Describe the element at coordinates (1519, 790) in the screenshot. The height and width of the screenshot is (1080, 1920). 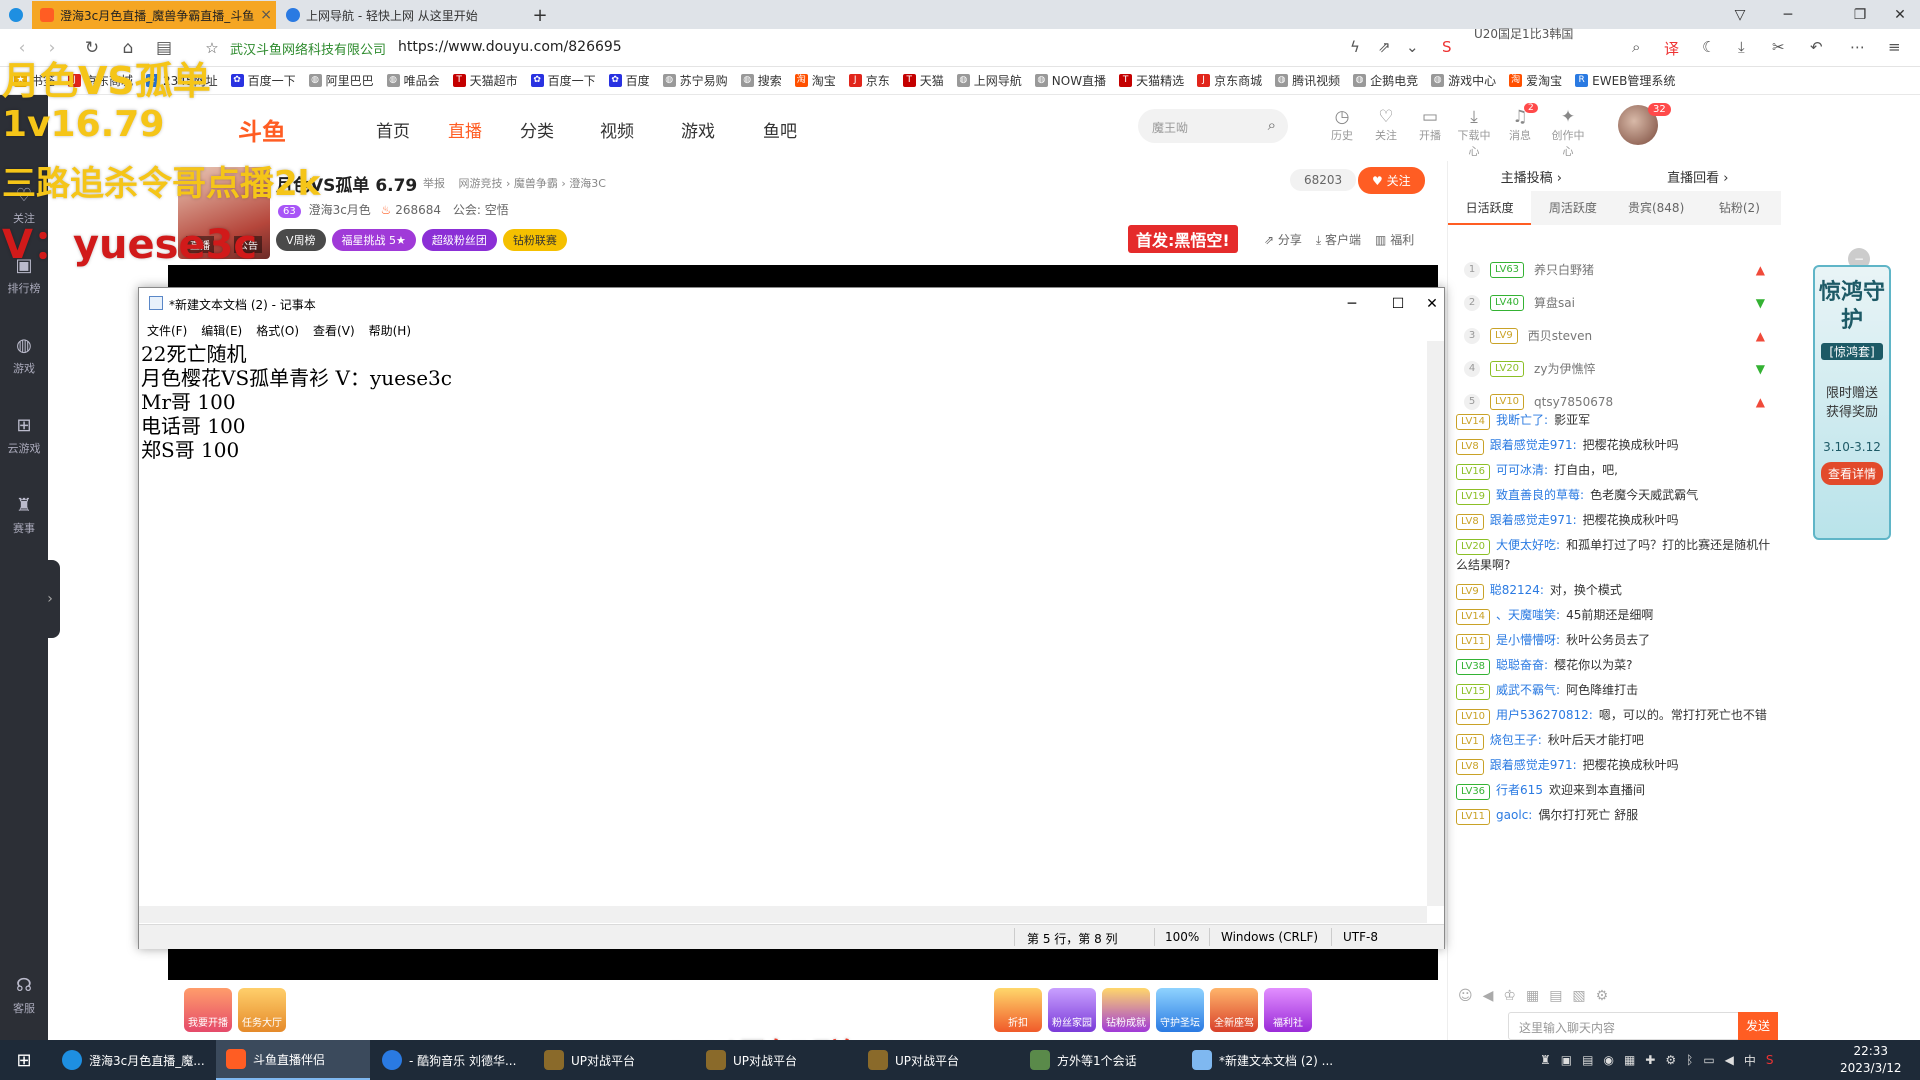
I see `chat-user-name: 行者615` at that location.